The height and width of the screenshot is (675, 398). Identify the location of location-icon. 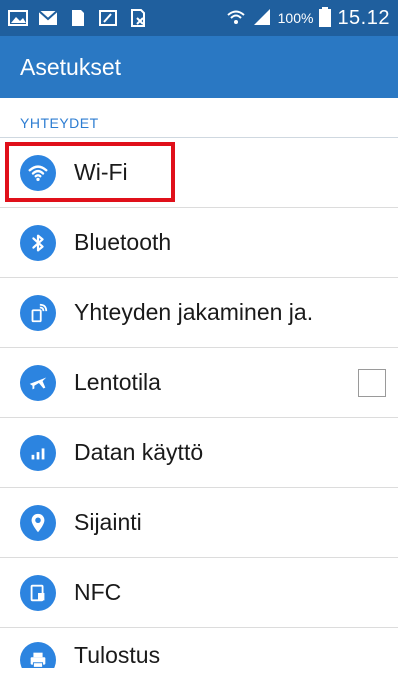
(38, 522).